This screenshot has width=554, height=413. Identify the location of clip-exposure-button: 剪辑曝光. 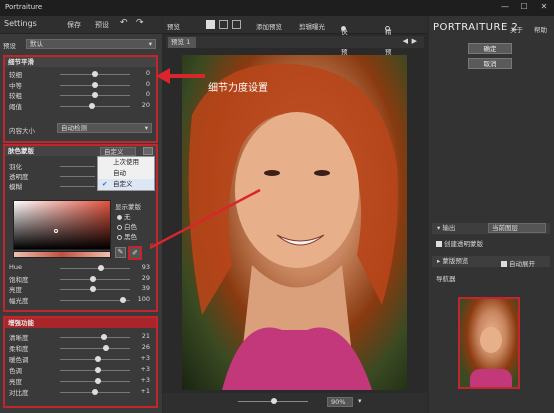
(312, 26).